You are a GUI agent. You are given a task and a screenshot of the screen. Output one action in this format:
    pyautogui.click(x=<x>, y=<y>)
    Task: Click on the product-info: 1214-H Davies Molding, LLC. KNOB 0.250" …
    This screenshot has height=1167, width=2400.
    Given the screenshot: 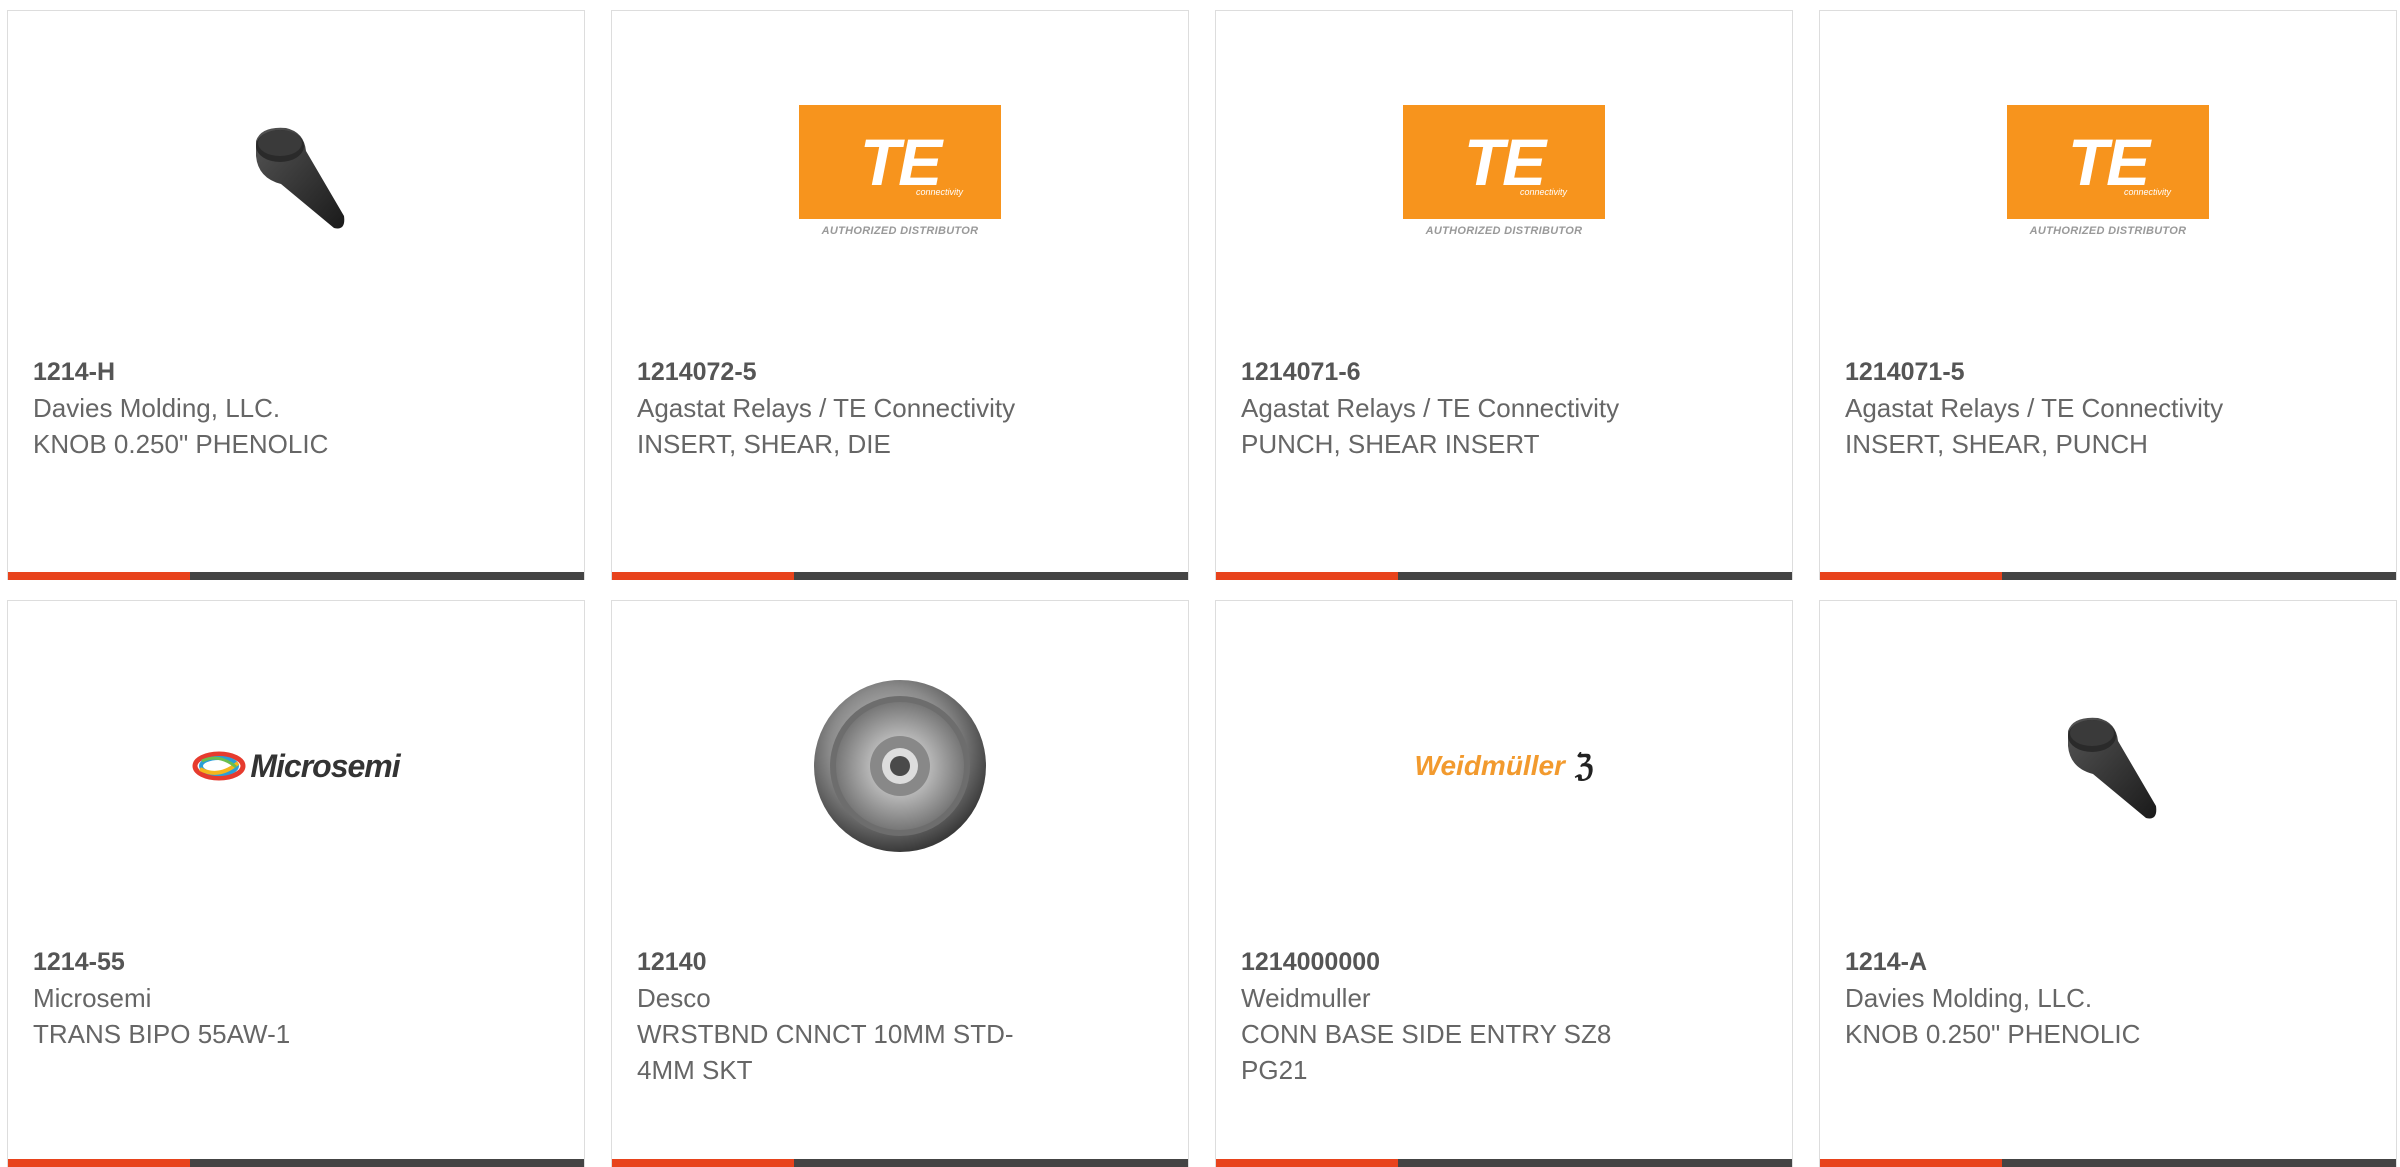 What is the action you would take?
    pyautogui.click(x=243, y=408)
    